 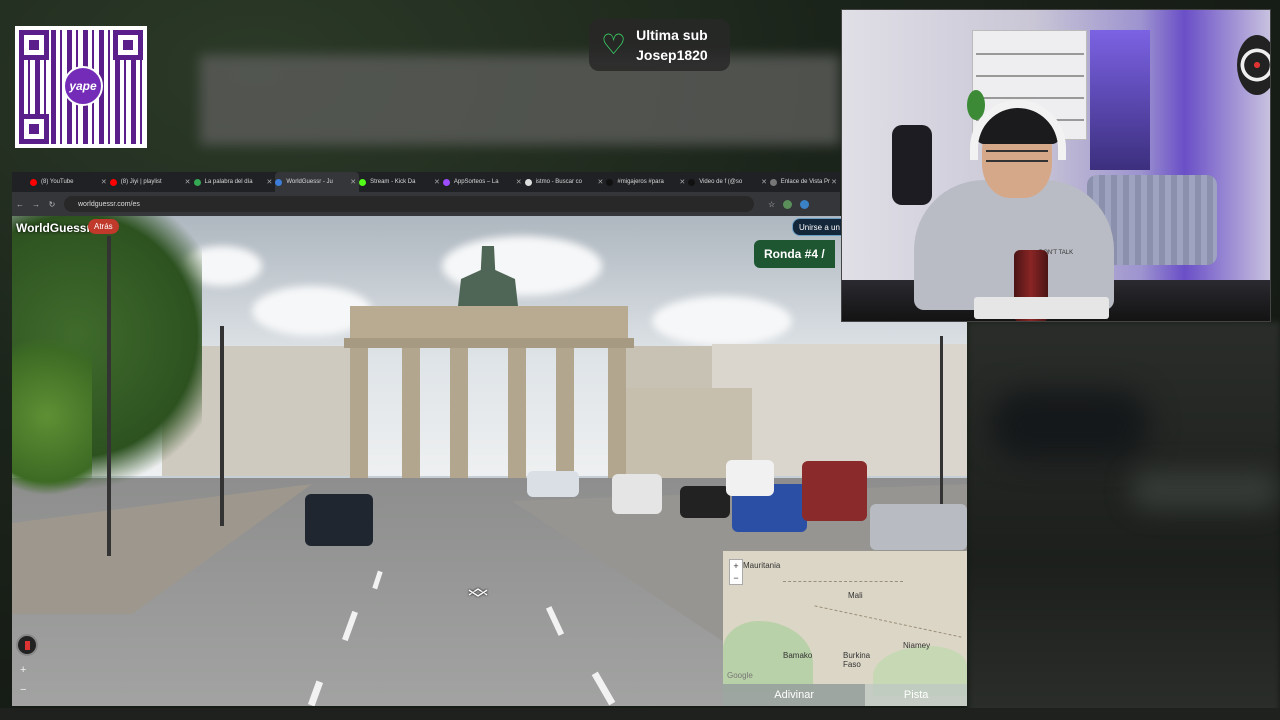 I want to click on back-arrow-icon: ←, so click(x=20, y=204).